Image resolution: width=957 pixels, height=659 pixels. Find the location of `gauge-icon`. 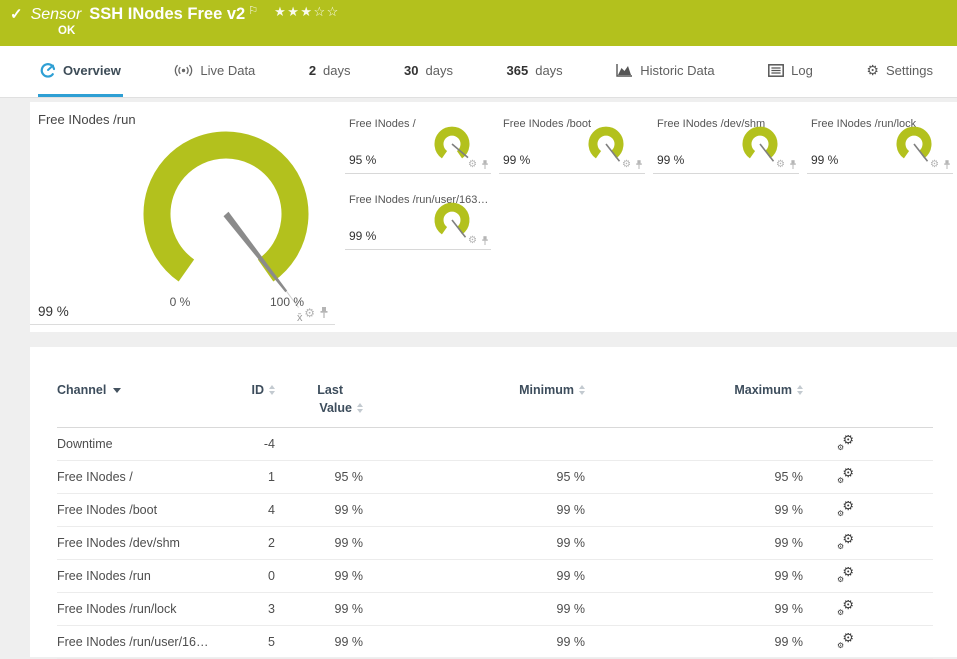

gauge-icon is located at coordinates (48, 70).